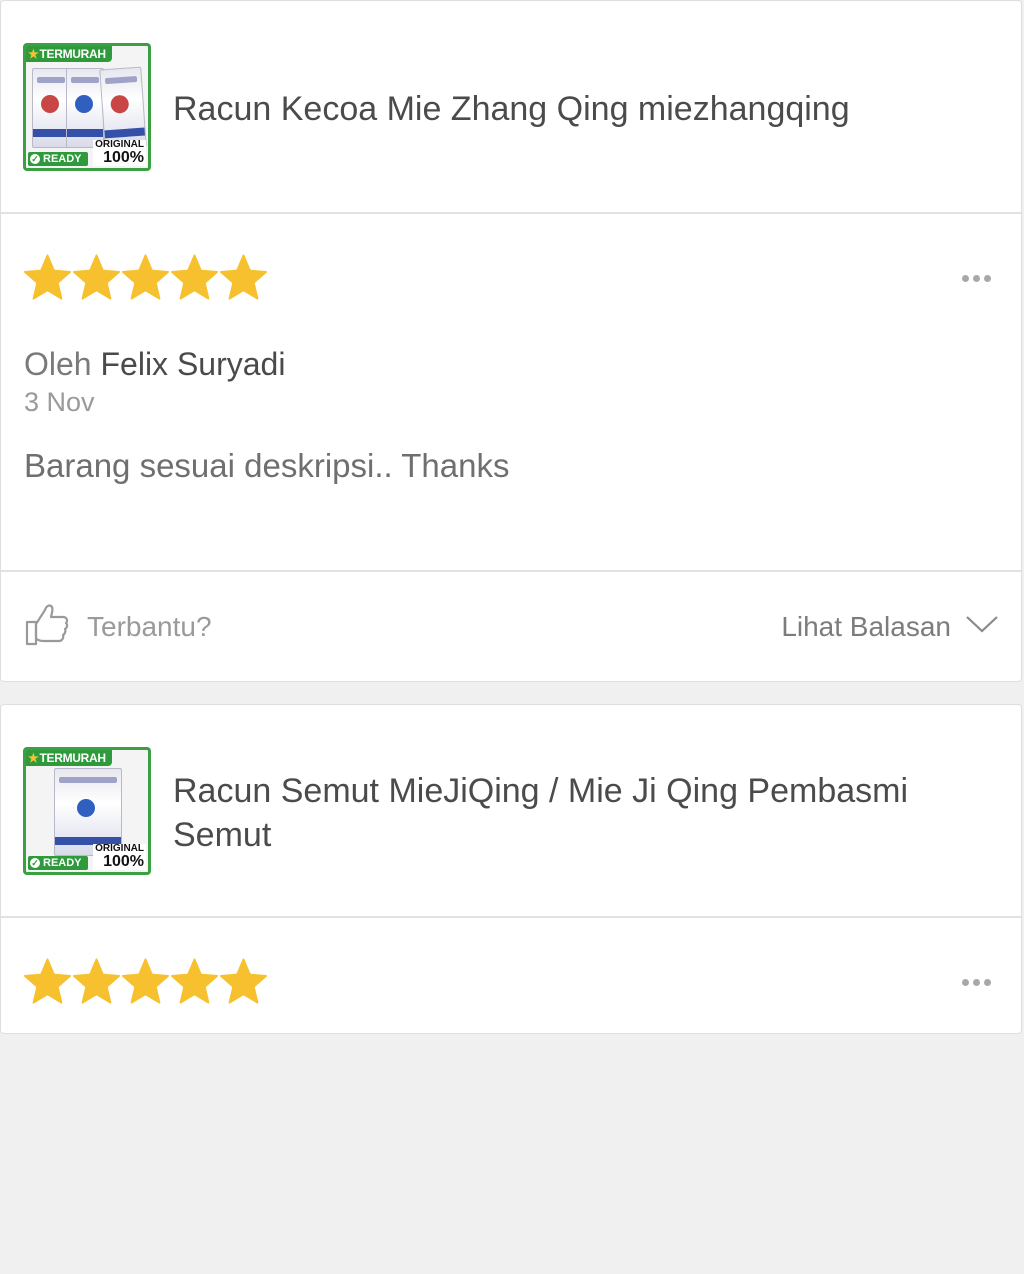 The width and height of the screenshot is (1024, 1274). Describe the element at coordinates (58, 364) in the screenshot. I see `by-prefix: Oleh` at that location.